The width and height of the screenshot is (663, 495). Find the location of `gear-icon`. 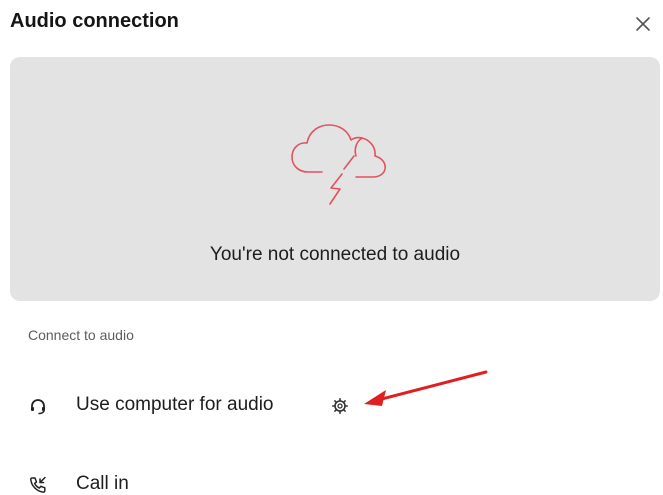

gear-icon is located at coordinates (340, 406).